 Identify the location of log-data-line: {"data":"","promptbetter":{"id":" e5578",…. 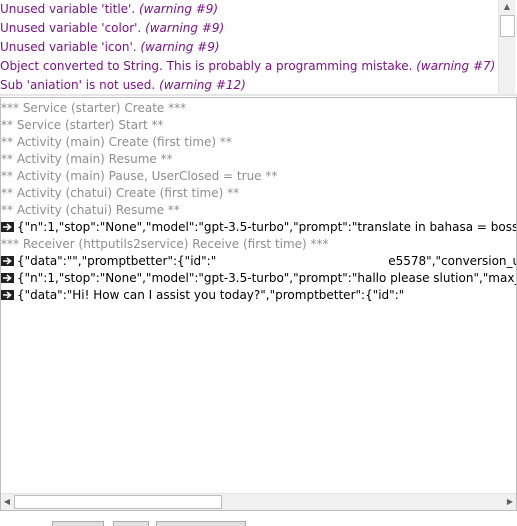
(258, 261).